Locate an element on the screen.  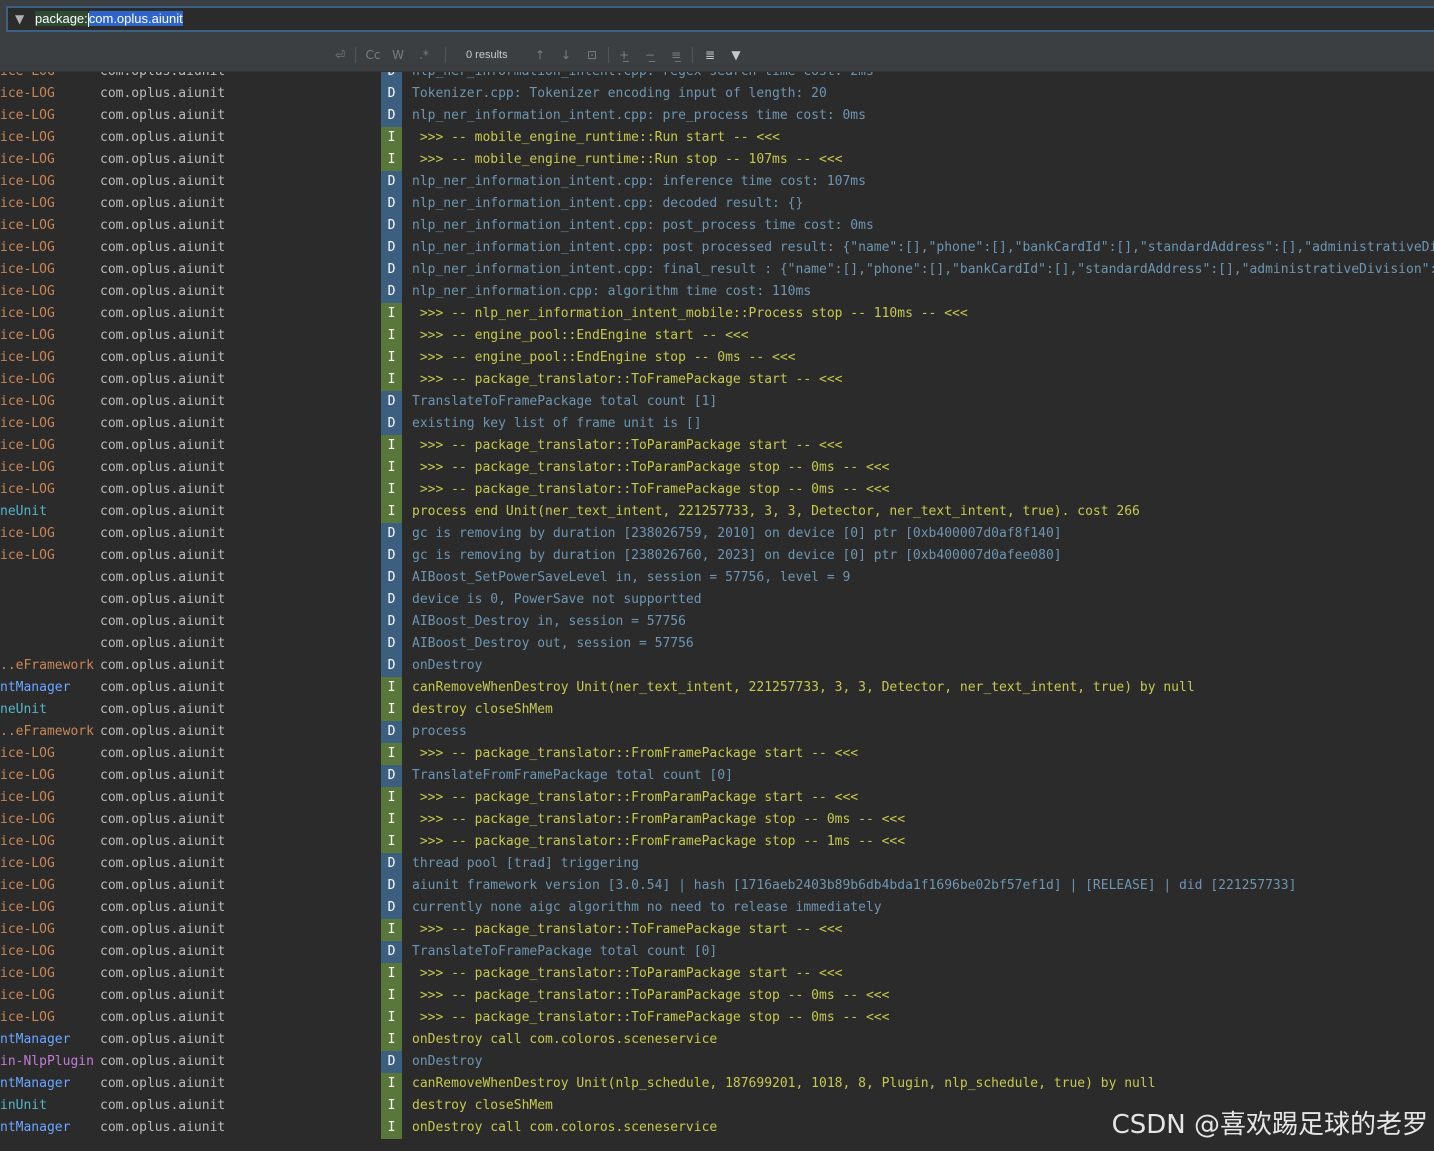
view-options-icon: ≣ is located at coordinates (710, 55).